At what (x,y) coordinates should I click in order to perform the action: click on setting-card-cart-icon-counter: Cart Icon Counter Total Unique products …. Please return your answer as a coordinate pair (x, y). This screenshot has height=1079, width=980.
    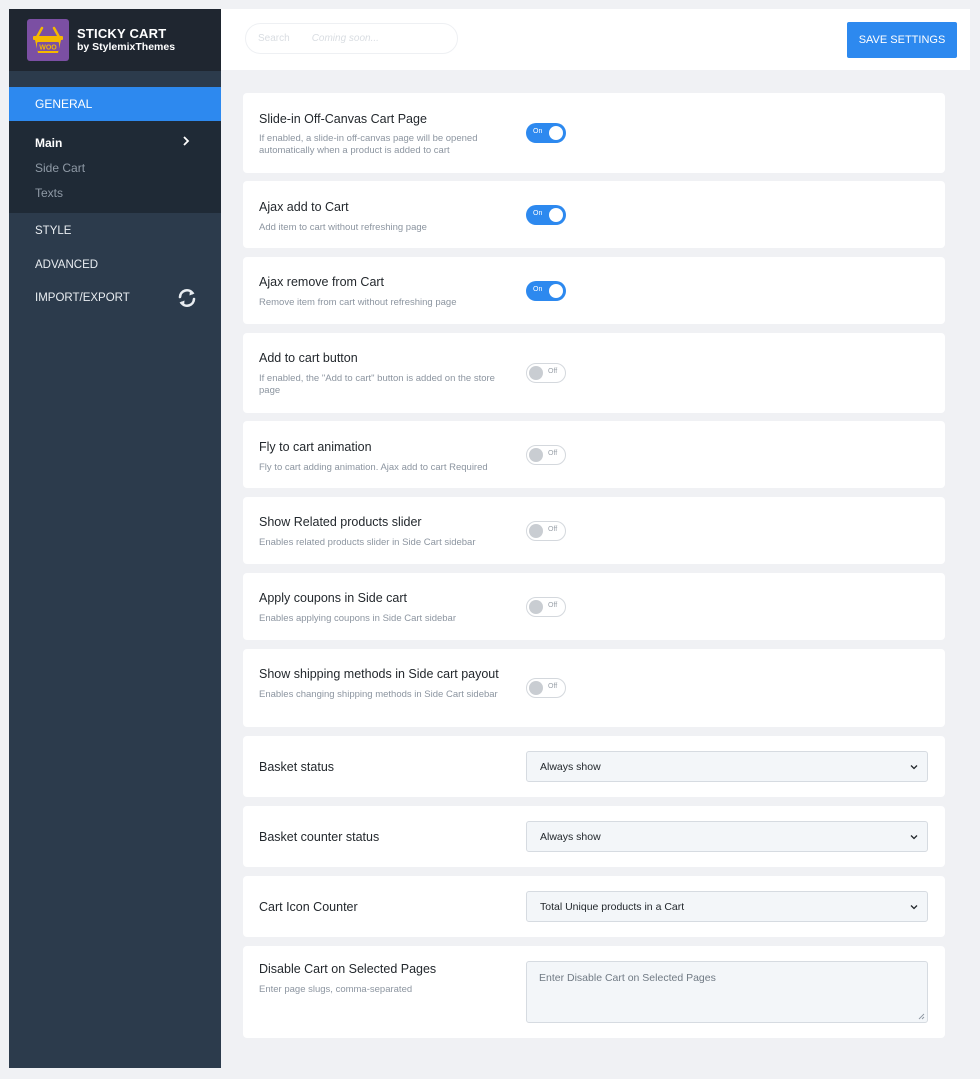
    Looking at the image, I should click on (594, 906).